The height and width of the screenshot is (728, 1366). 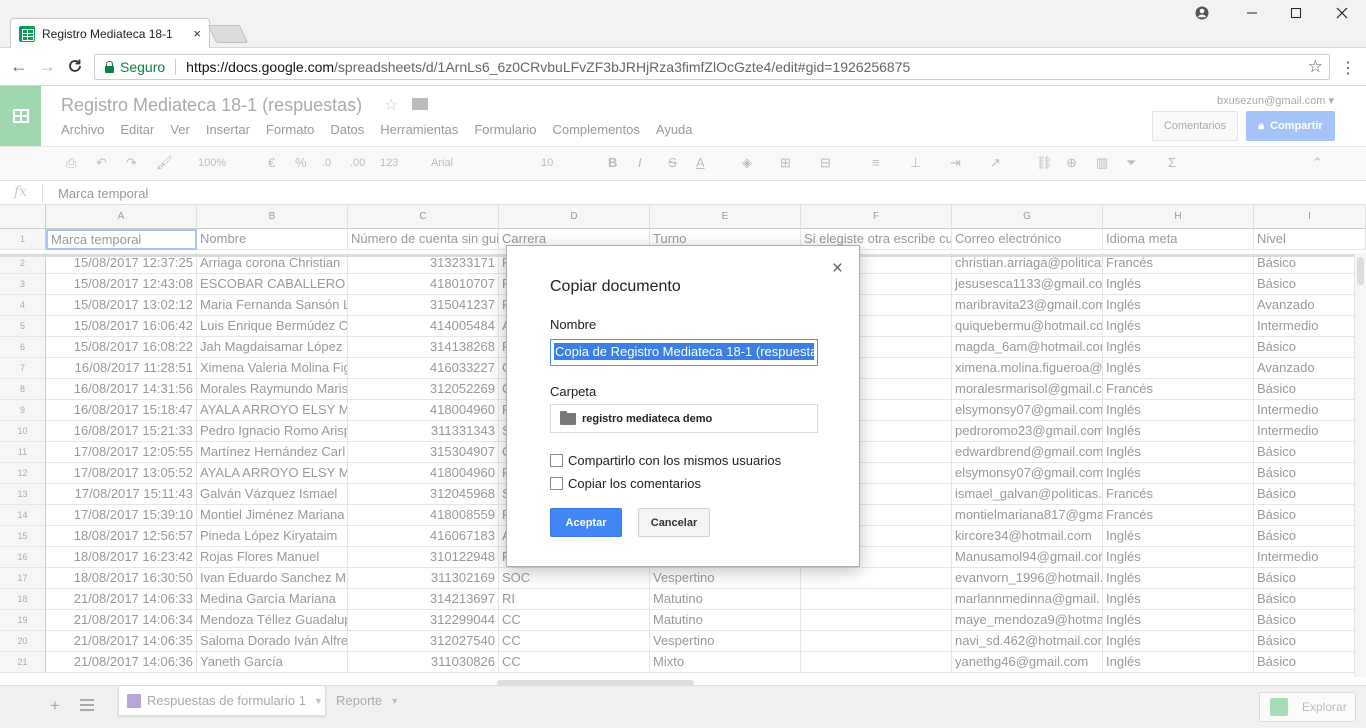 I want to click on maximize-icon, so click(x=1296, y=14).